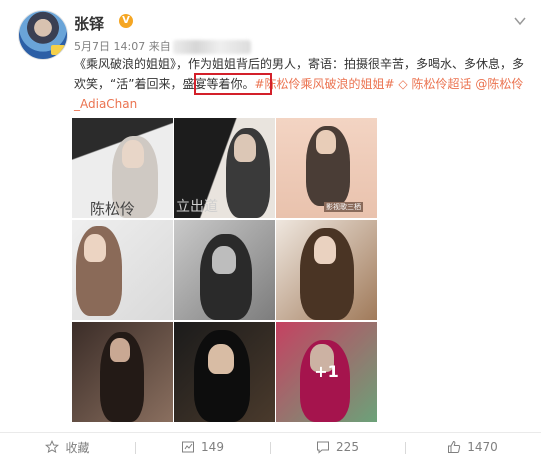 Image resolution: width=541 pixels, height=461 pixels. I want to click on username: 张铎, so click(89, 23).